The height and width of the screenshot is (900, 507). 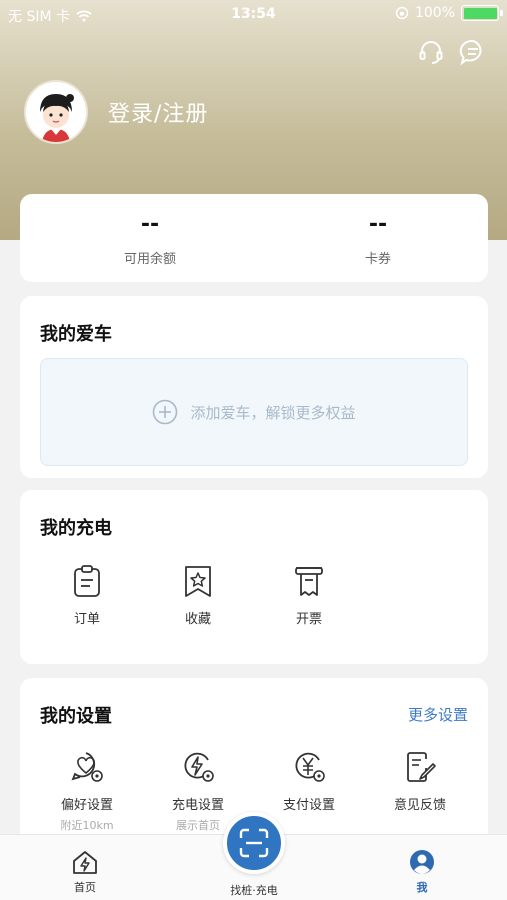 I want to click on balance-card: -- 可用余额 -- 卡券, so click(x=254, y=238).